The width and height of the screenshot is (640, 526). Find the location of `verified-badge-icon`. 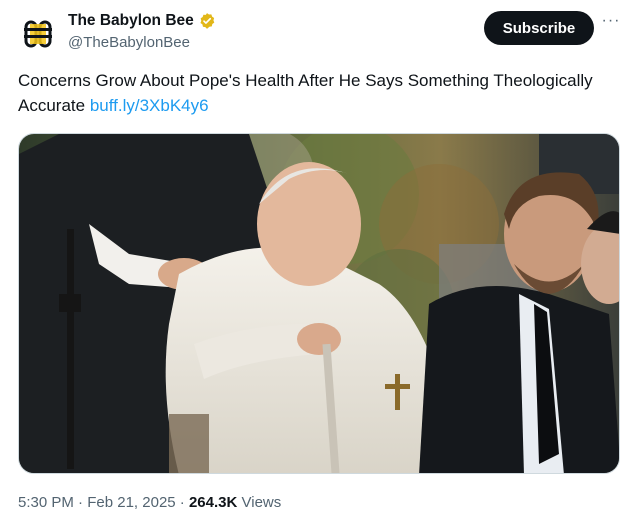

verified-badge-icon is located at coordinates (207, 21).